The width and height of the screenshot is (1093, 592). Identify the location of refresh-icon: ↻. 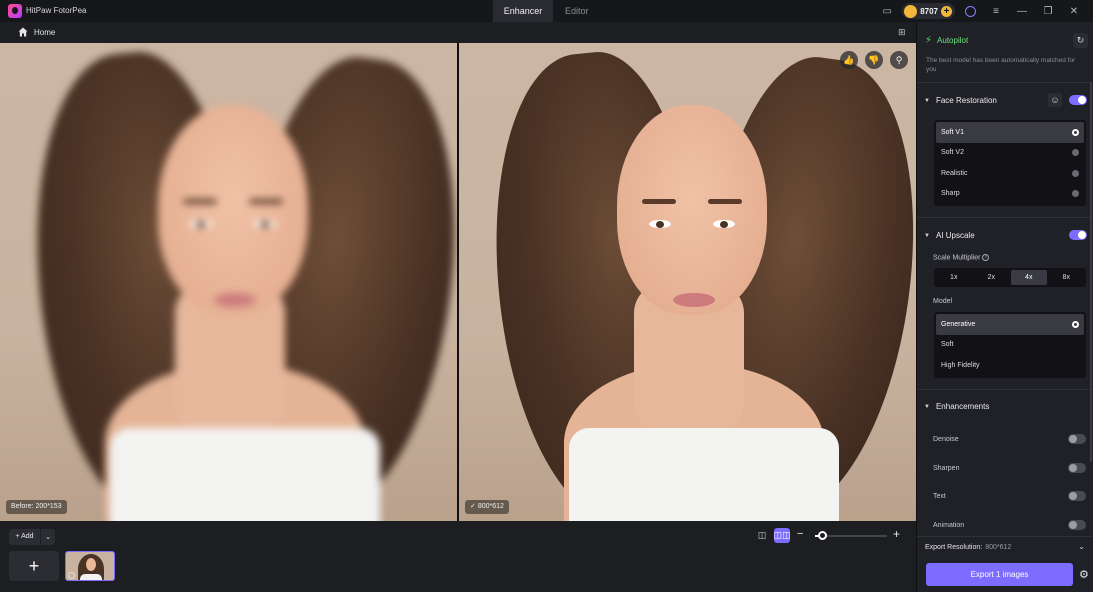
(1080, 40).